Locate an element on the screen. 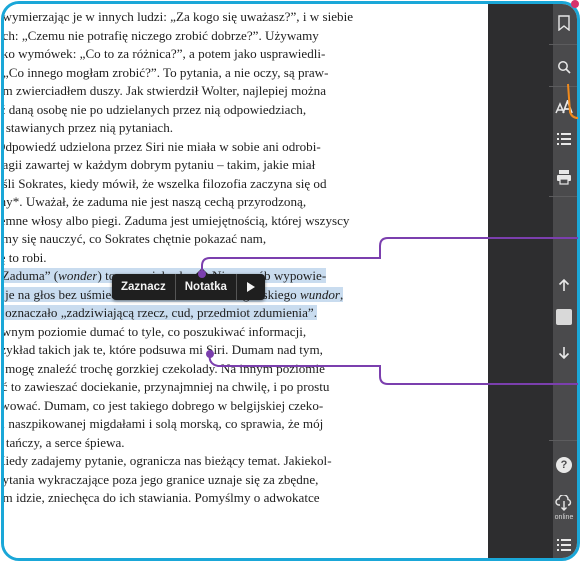  text-line: ię to robi. is located at coordinates (244, 258).